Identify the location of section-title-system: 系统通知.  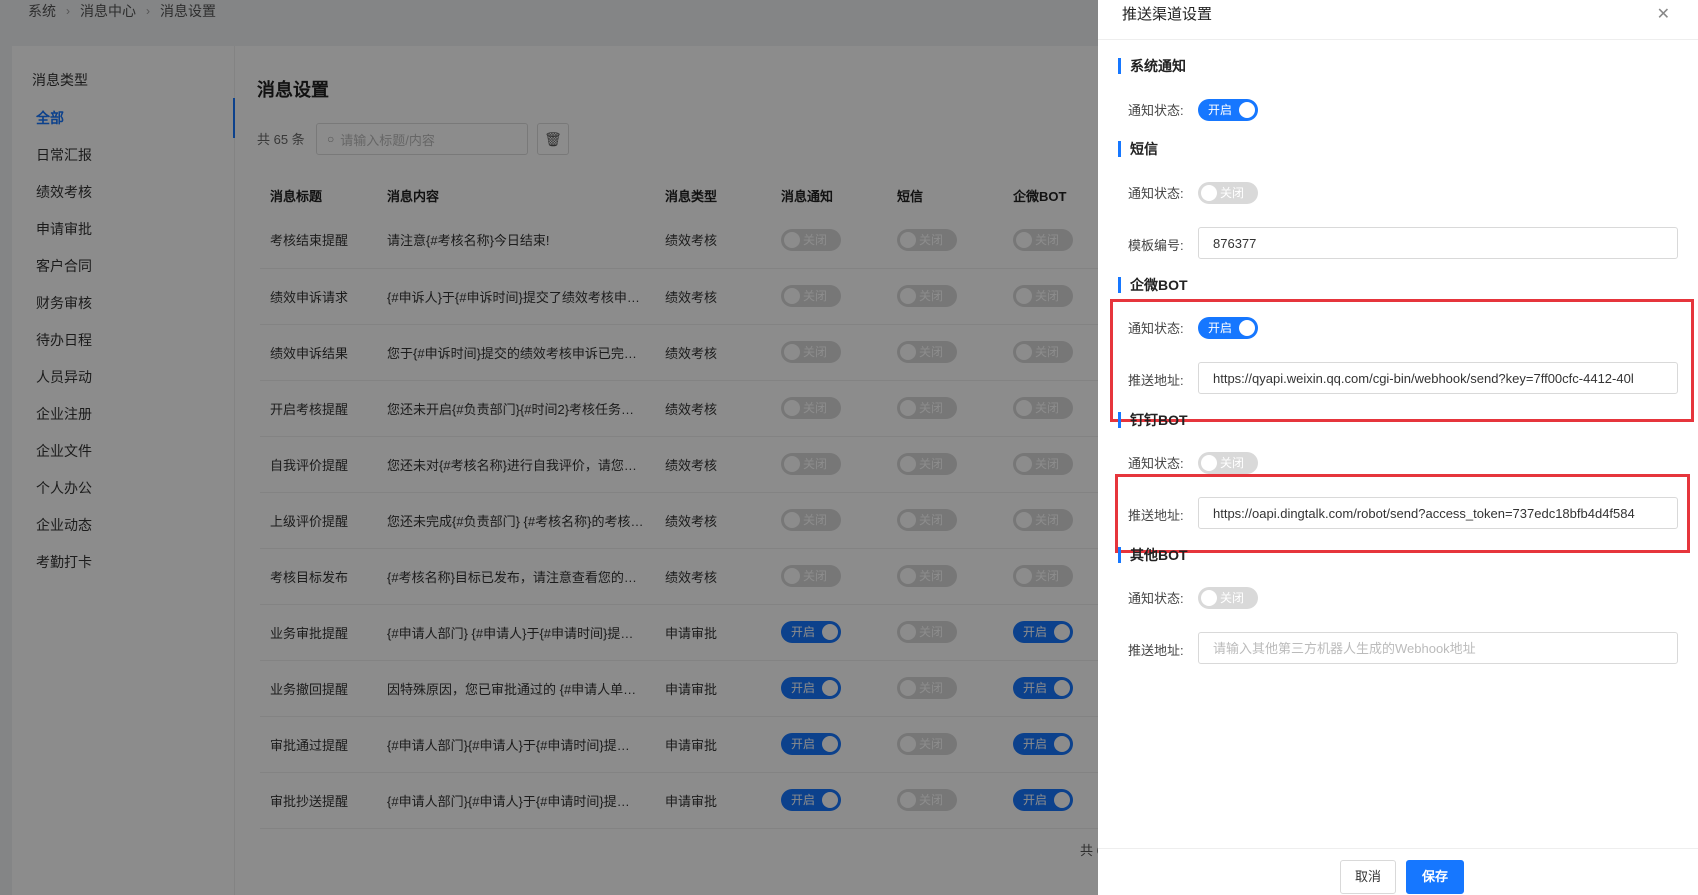
(1152, 66).